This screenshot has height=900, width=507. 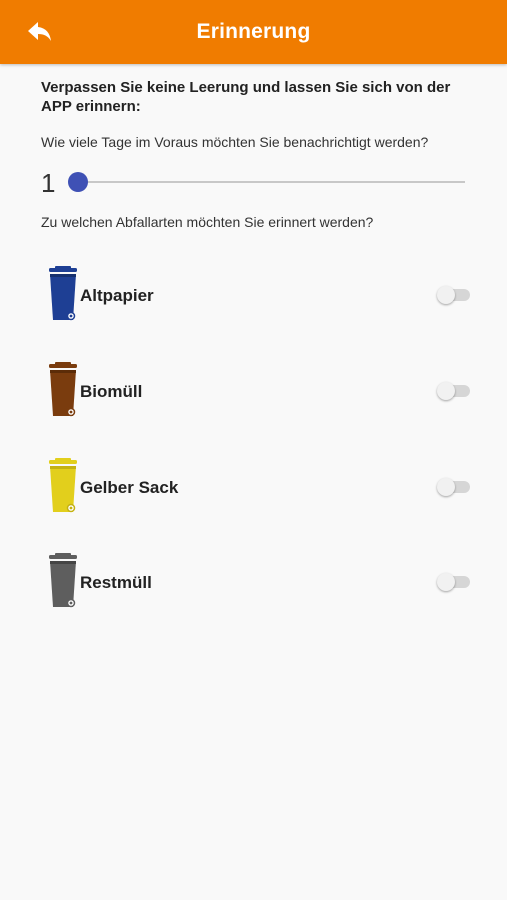 I want to click on app-bar: Erinnerung, so click(x=253, y=32).